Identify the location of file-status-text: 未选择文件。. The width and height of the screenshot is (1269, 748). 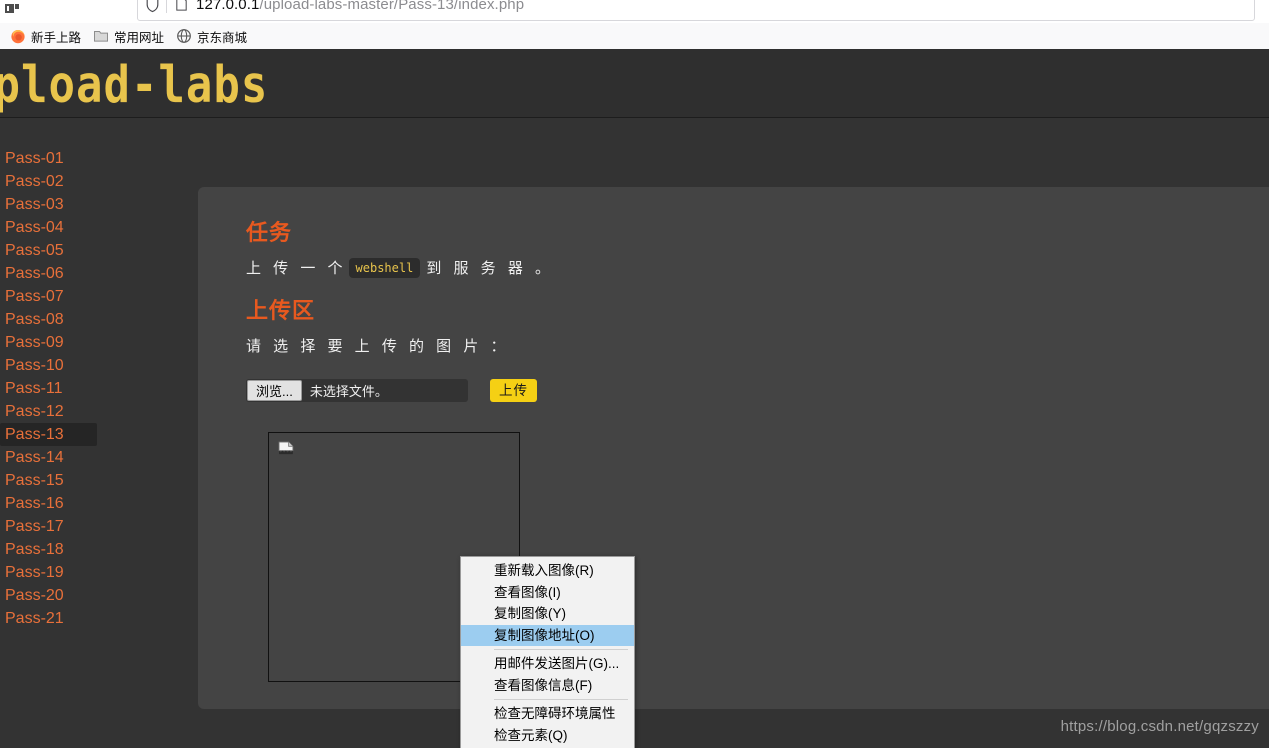
(348, 391).